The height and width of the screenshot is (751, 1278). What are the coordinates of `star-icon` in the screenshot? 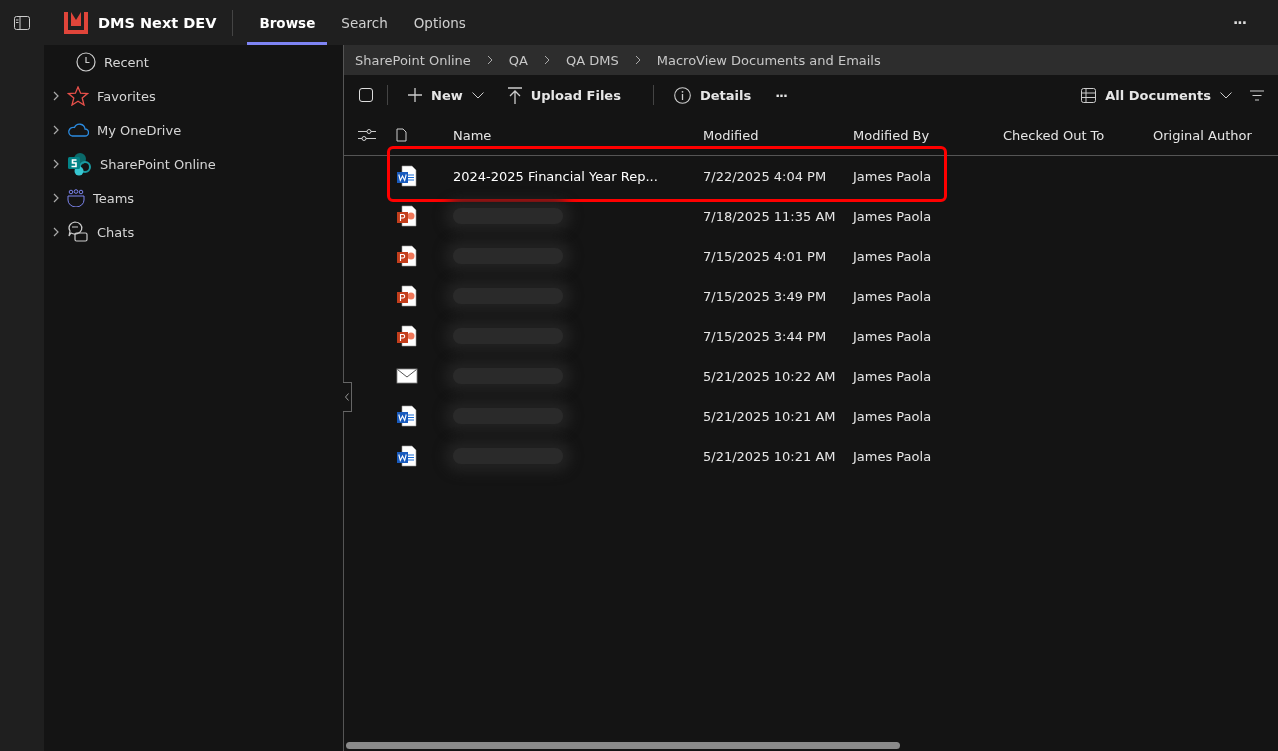 It's located at (78, 96).